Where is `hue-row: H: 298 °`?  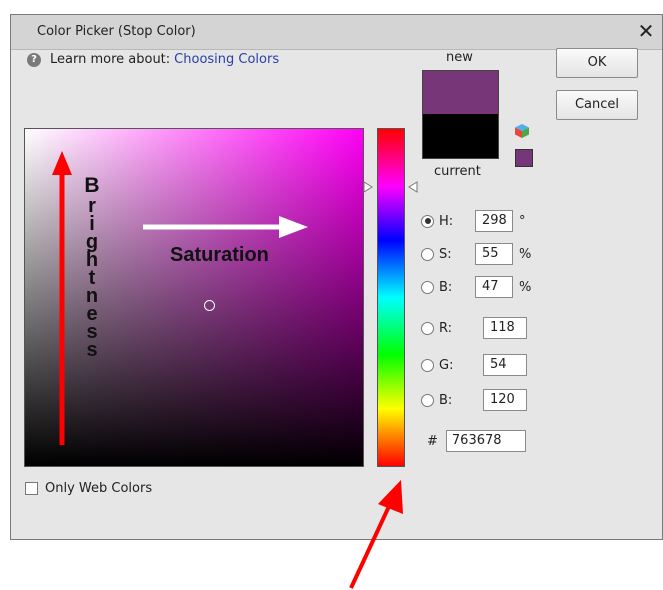 hue-row: H: 298 ° is located at coordinates (473, 221).